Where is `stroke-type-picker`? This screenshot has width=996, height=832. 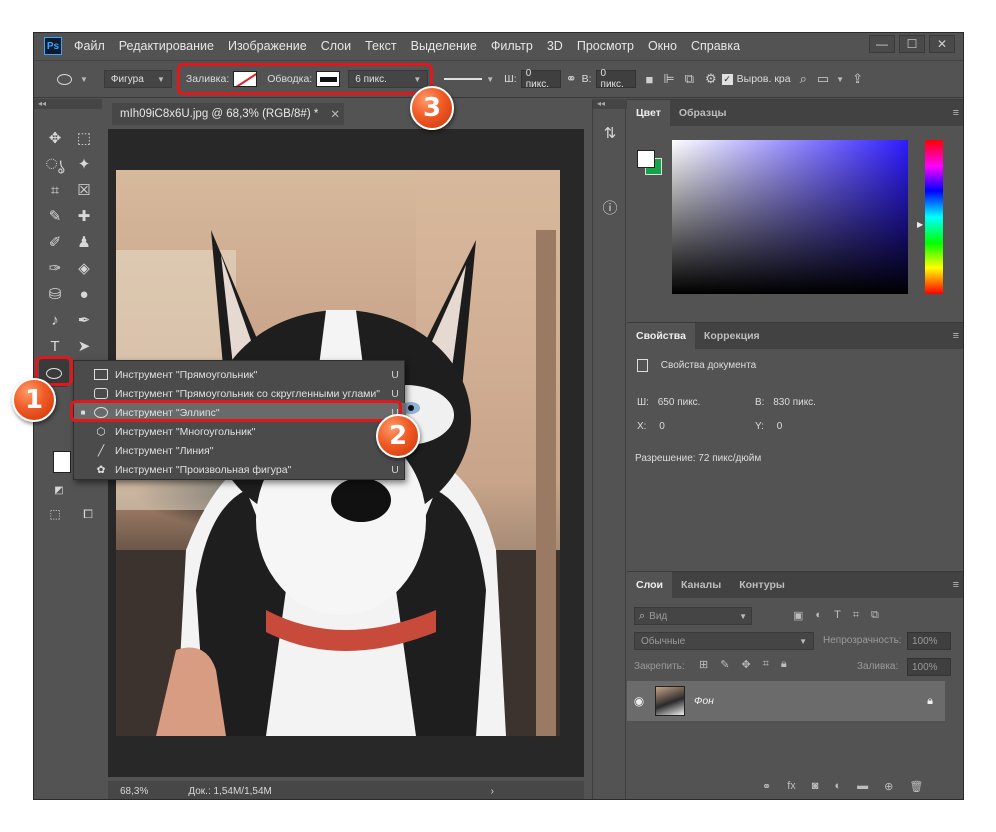 stroke-type-picker is located at coordinates (463, 79).